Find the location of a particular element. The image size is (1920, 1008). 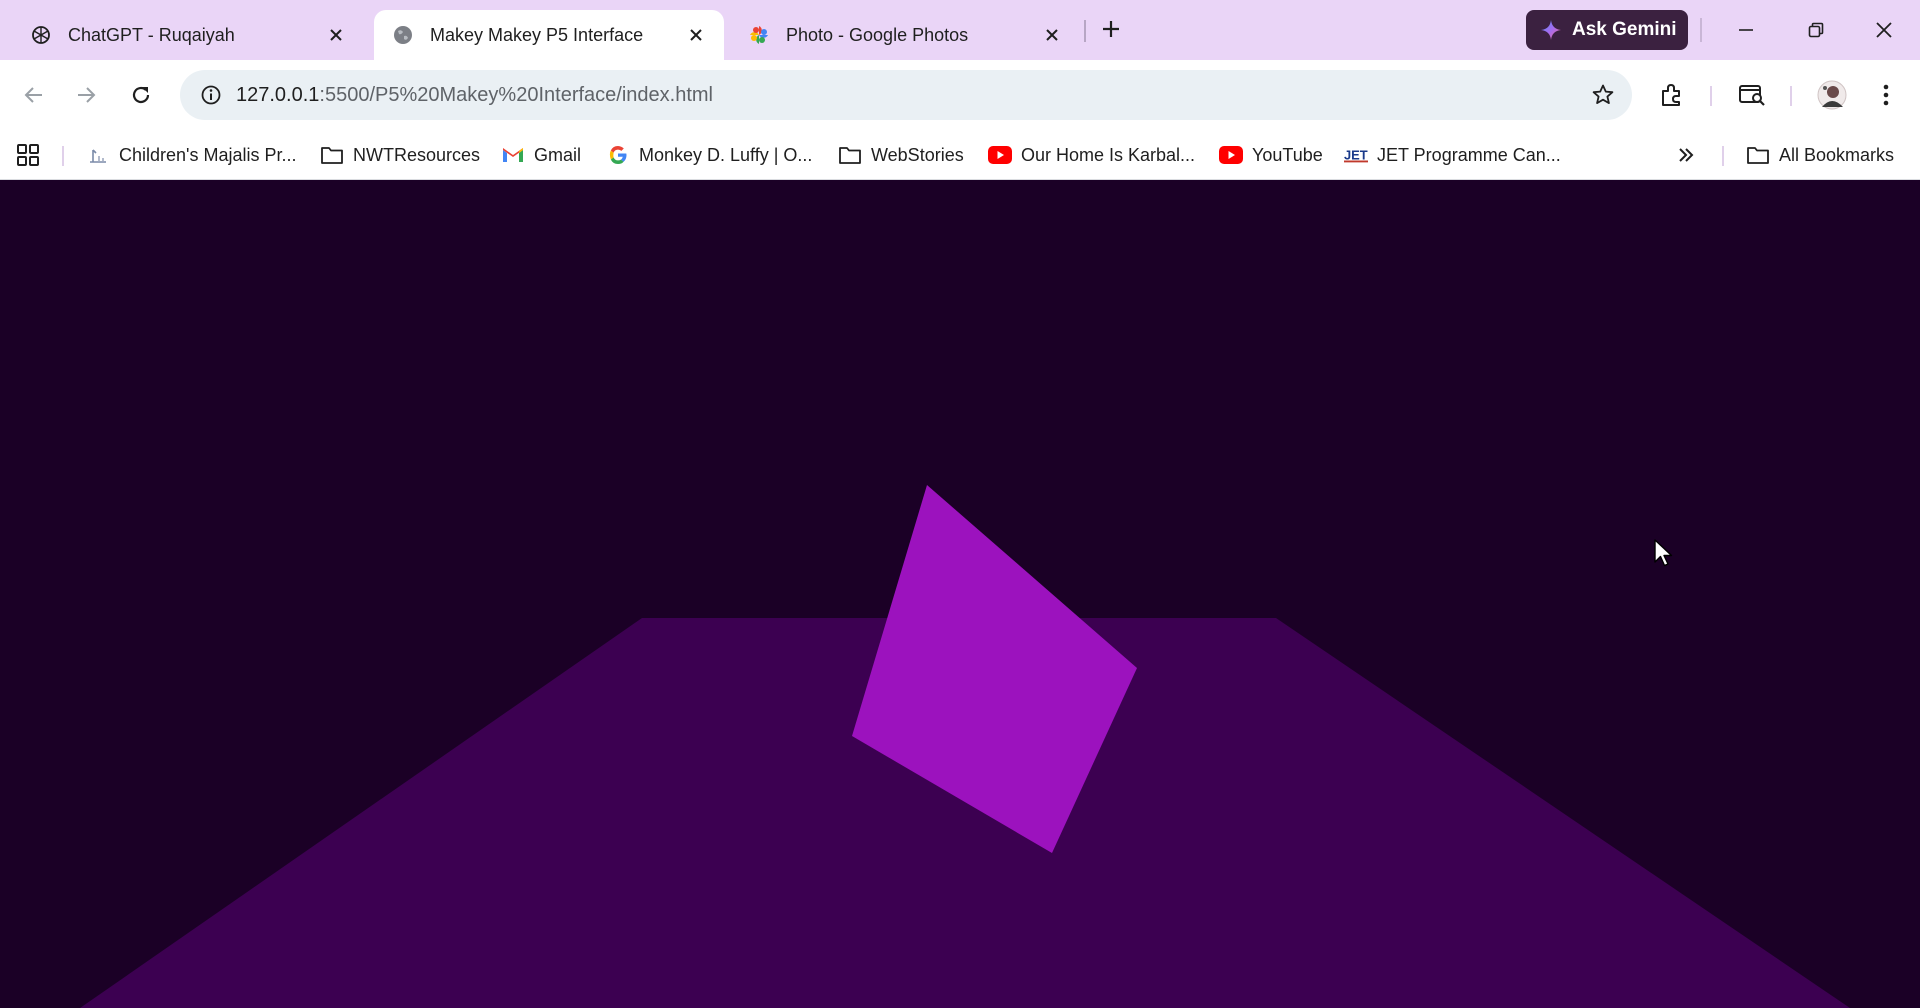

site-info-icon is located at coordinates (211, 95).